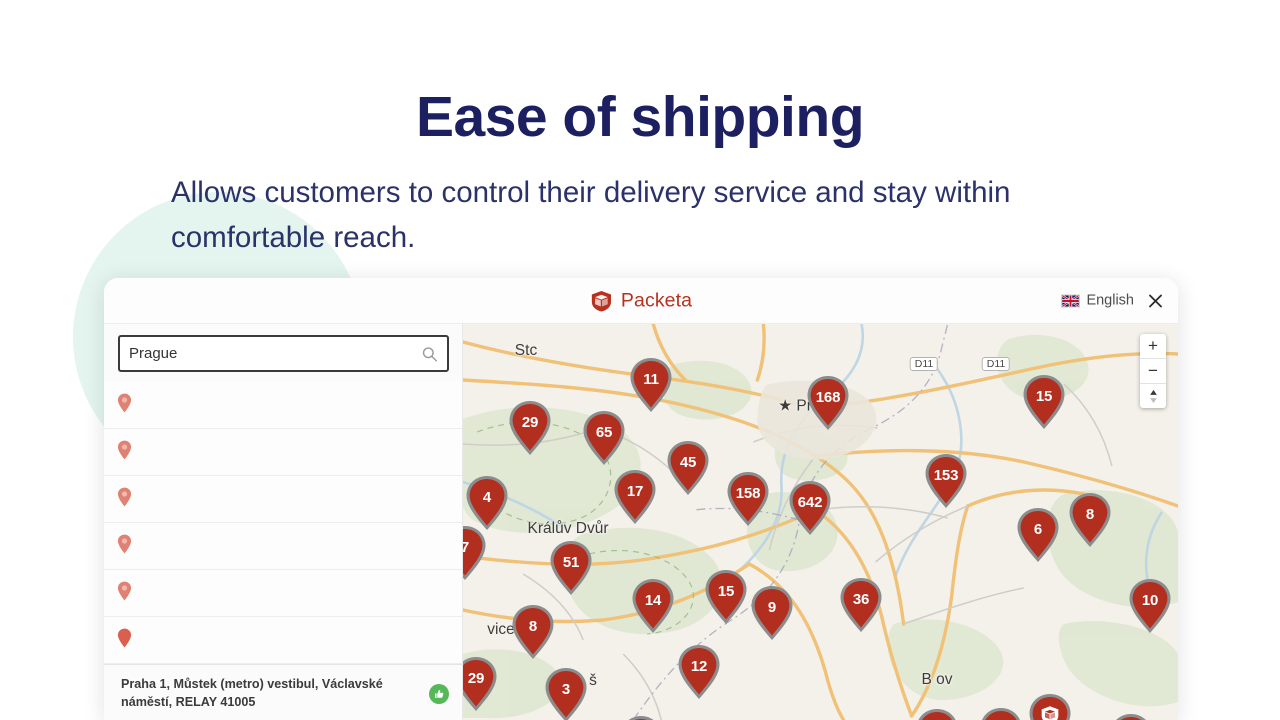  I want to click on zoom-in-button: +, so click(1153, 346).